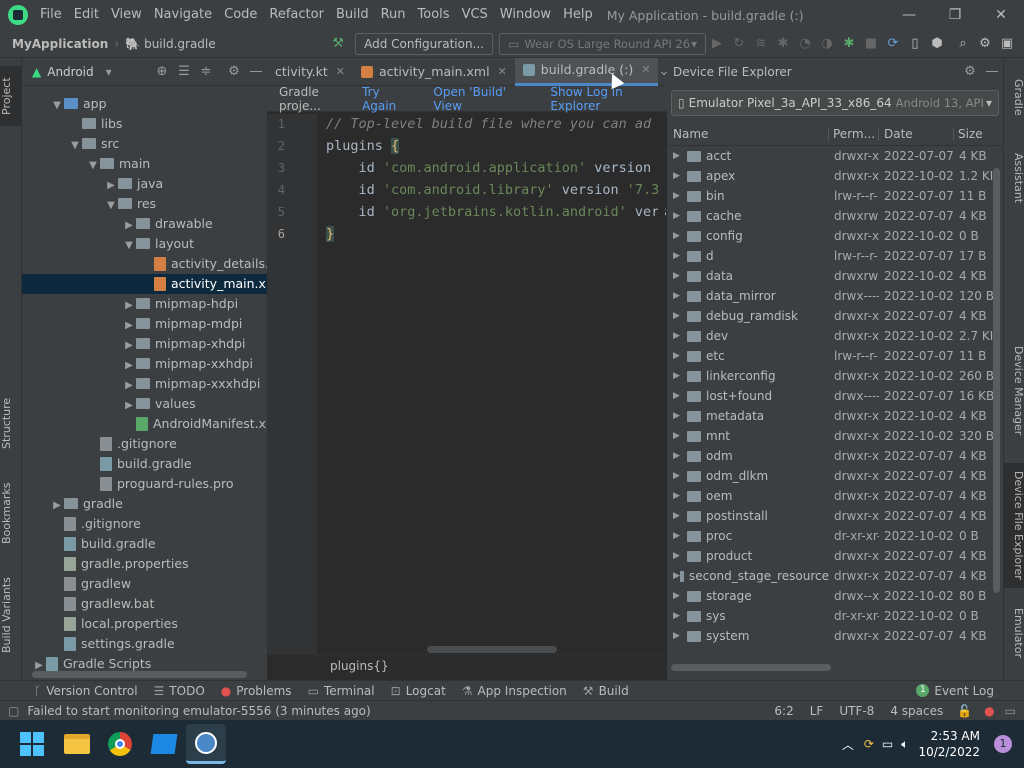 The image size is (1024, 768). I want to click on show-log-link: Show Log in Explorer, so click(608, 99).